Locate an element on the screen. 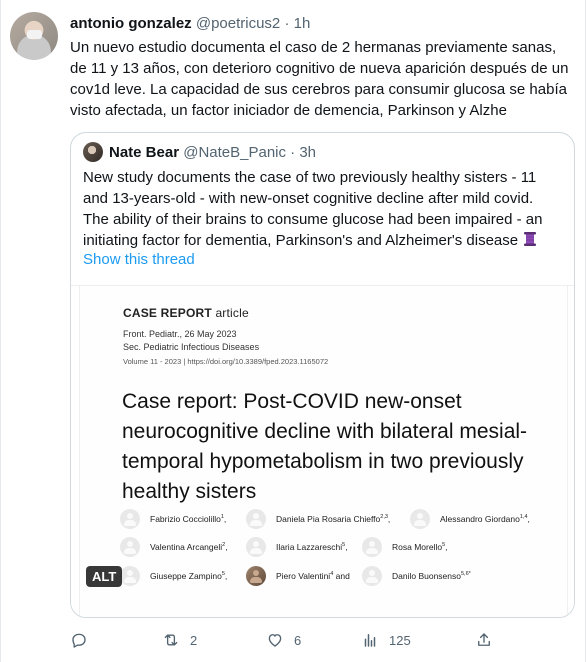  quote-author-name: Nate Bear is located at coordinates (144, 152).